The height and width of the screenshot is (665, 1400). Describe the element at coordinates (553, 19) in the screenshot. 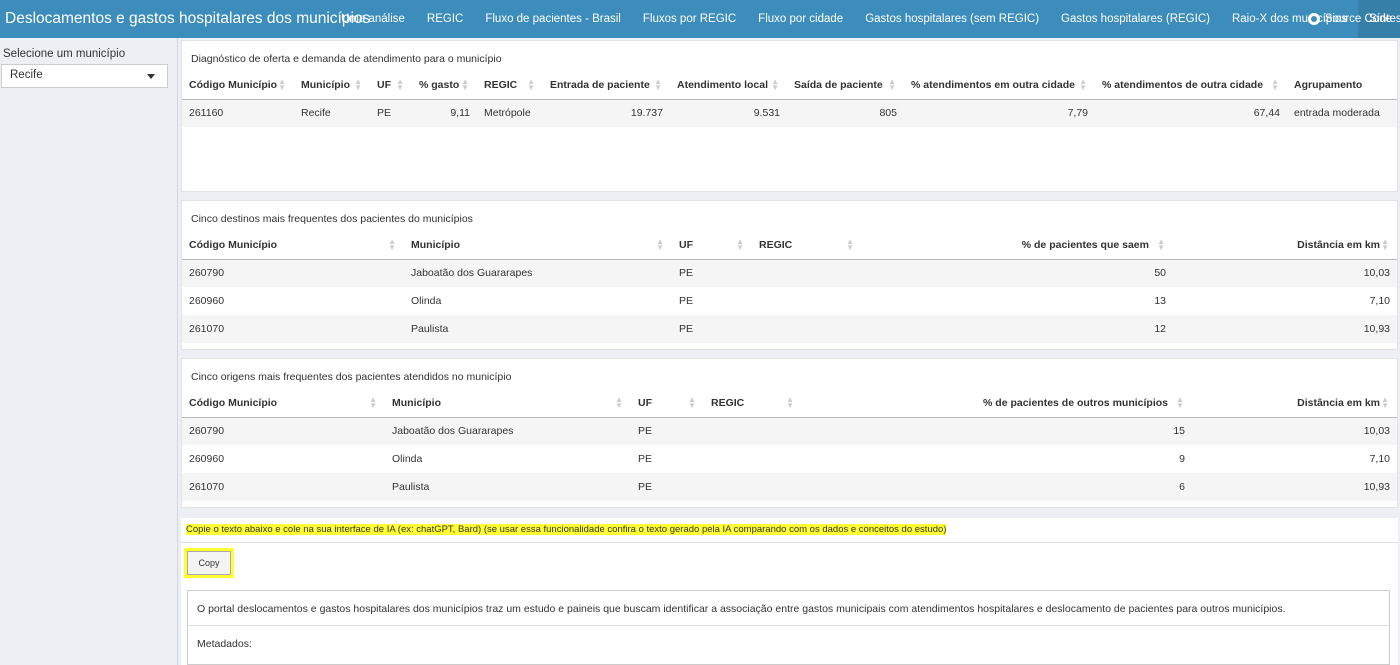

I see `tab-fluxo-pacientes-brasil: Fluxo de pacientes - Brasil` at that location.